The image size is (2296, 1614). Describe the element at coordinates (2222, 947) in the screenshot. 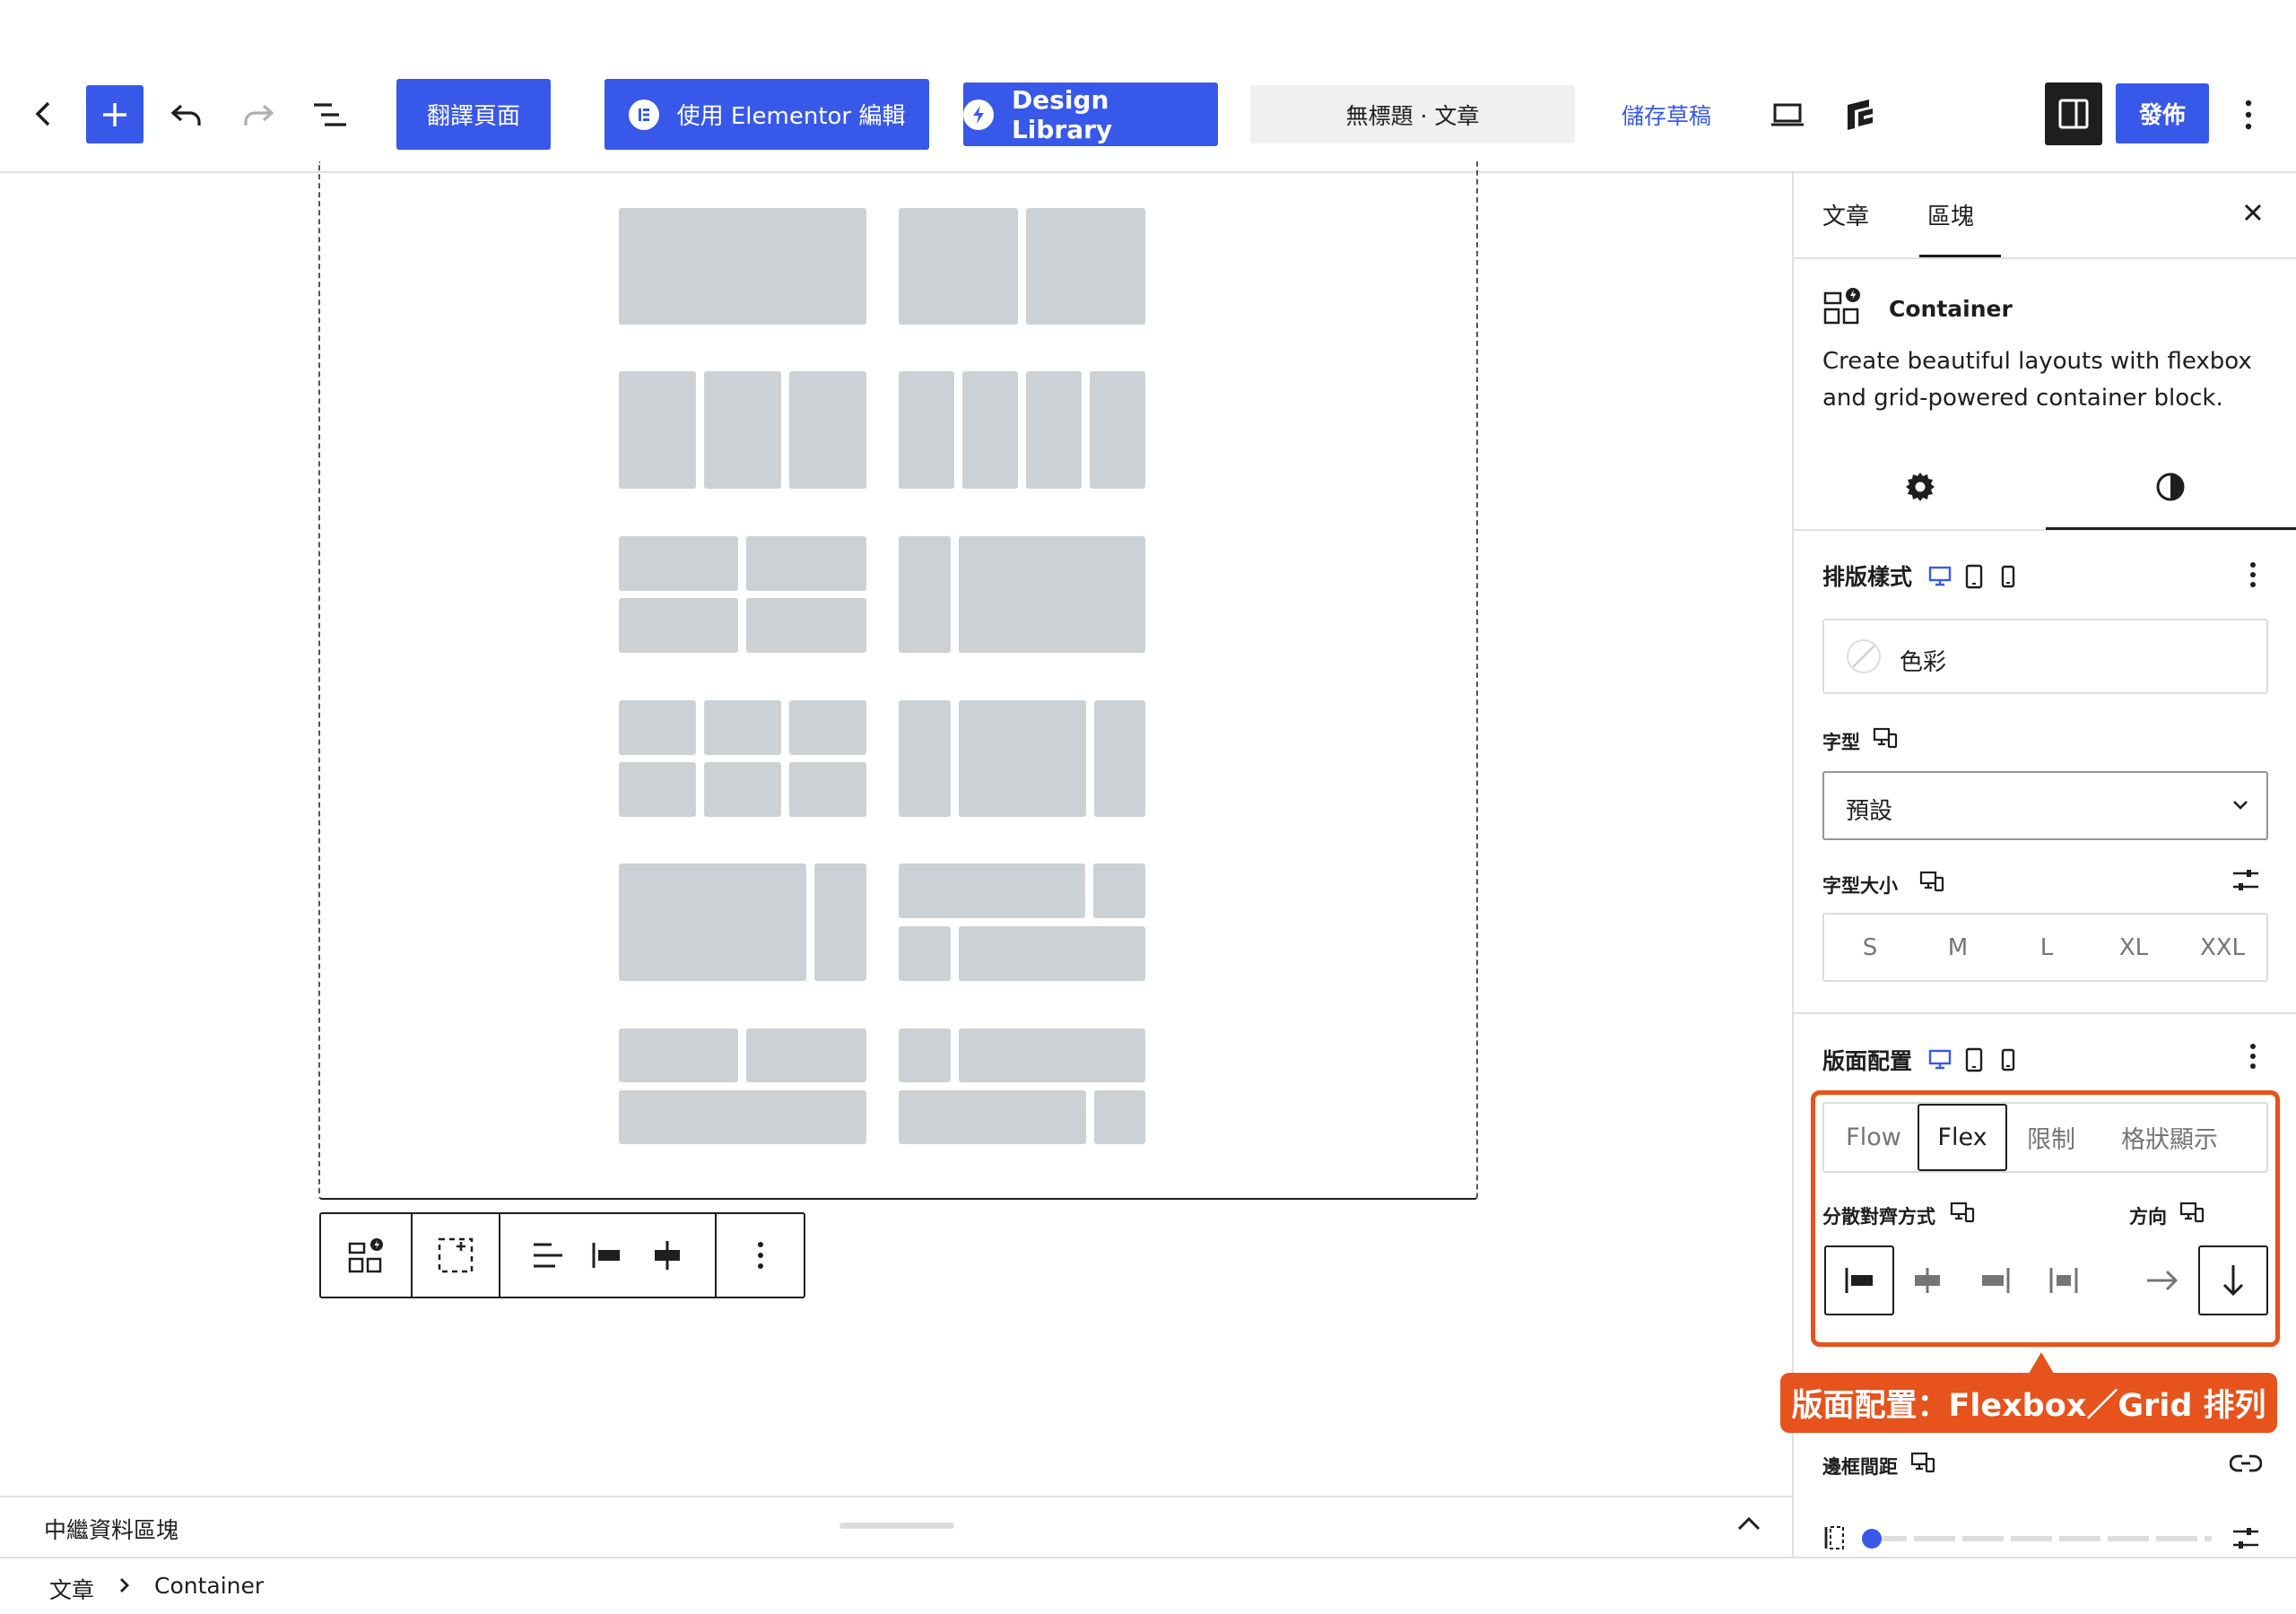

I see `font-size-option: XXL` at that location.